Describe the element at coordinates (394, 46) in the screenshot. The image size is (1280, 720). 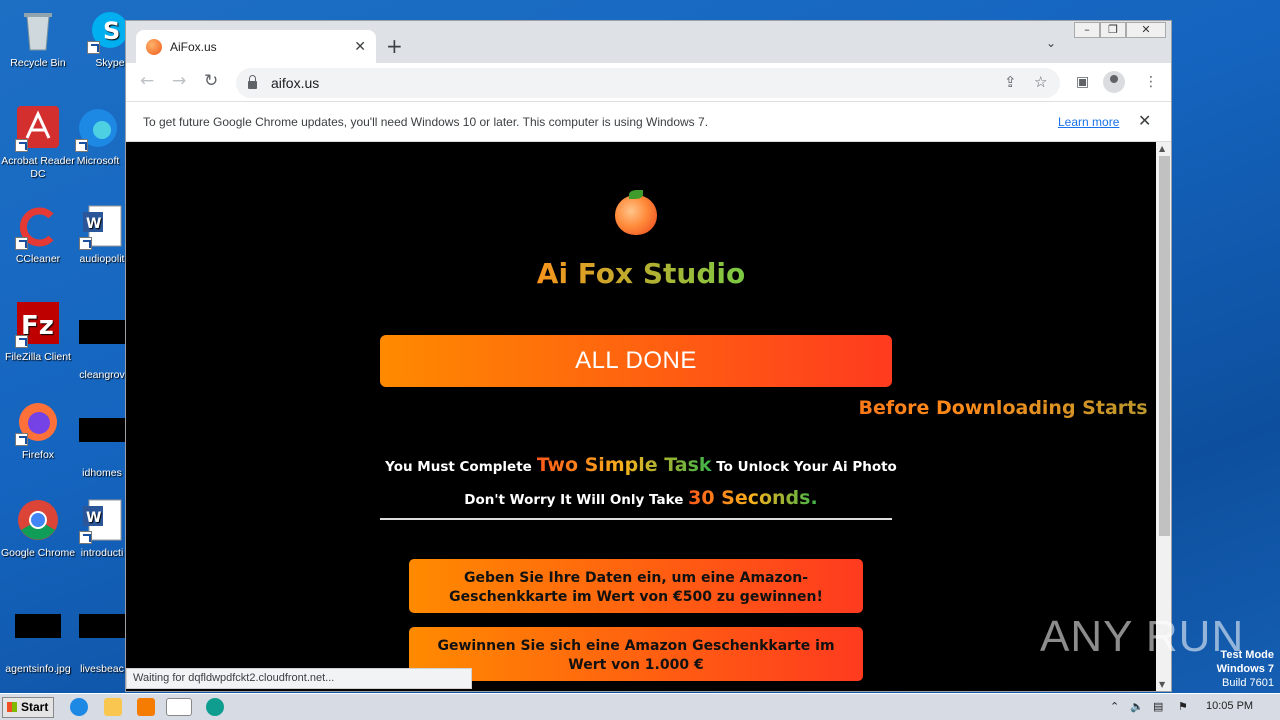
I see `new-tab-button: +` at that location.